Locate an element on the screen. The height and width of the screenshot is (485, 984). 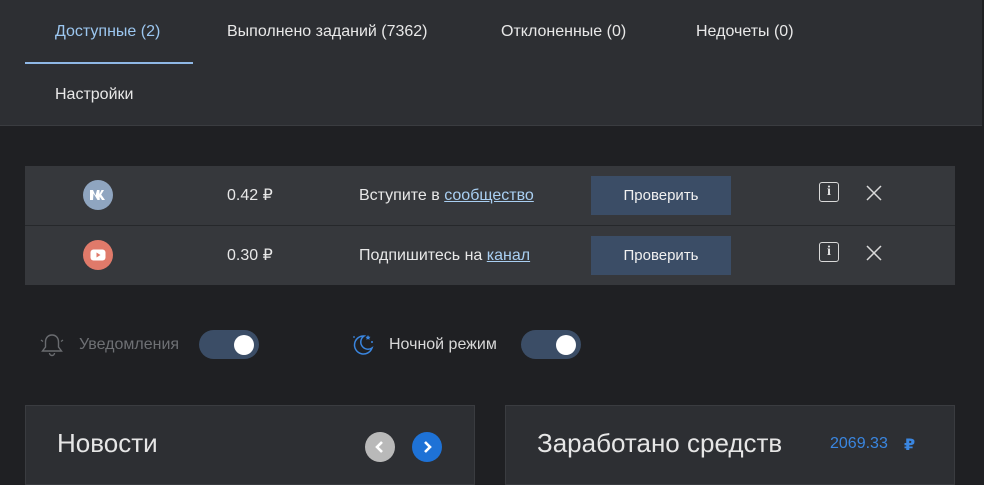
task-row: 0.42 ₽ Вступите в сообщество Проверить i is located at coordinates (490, 196).